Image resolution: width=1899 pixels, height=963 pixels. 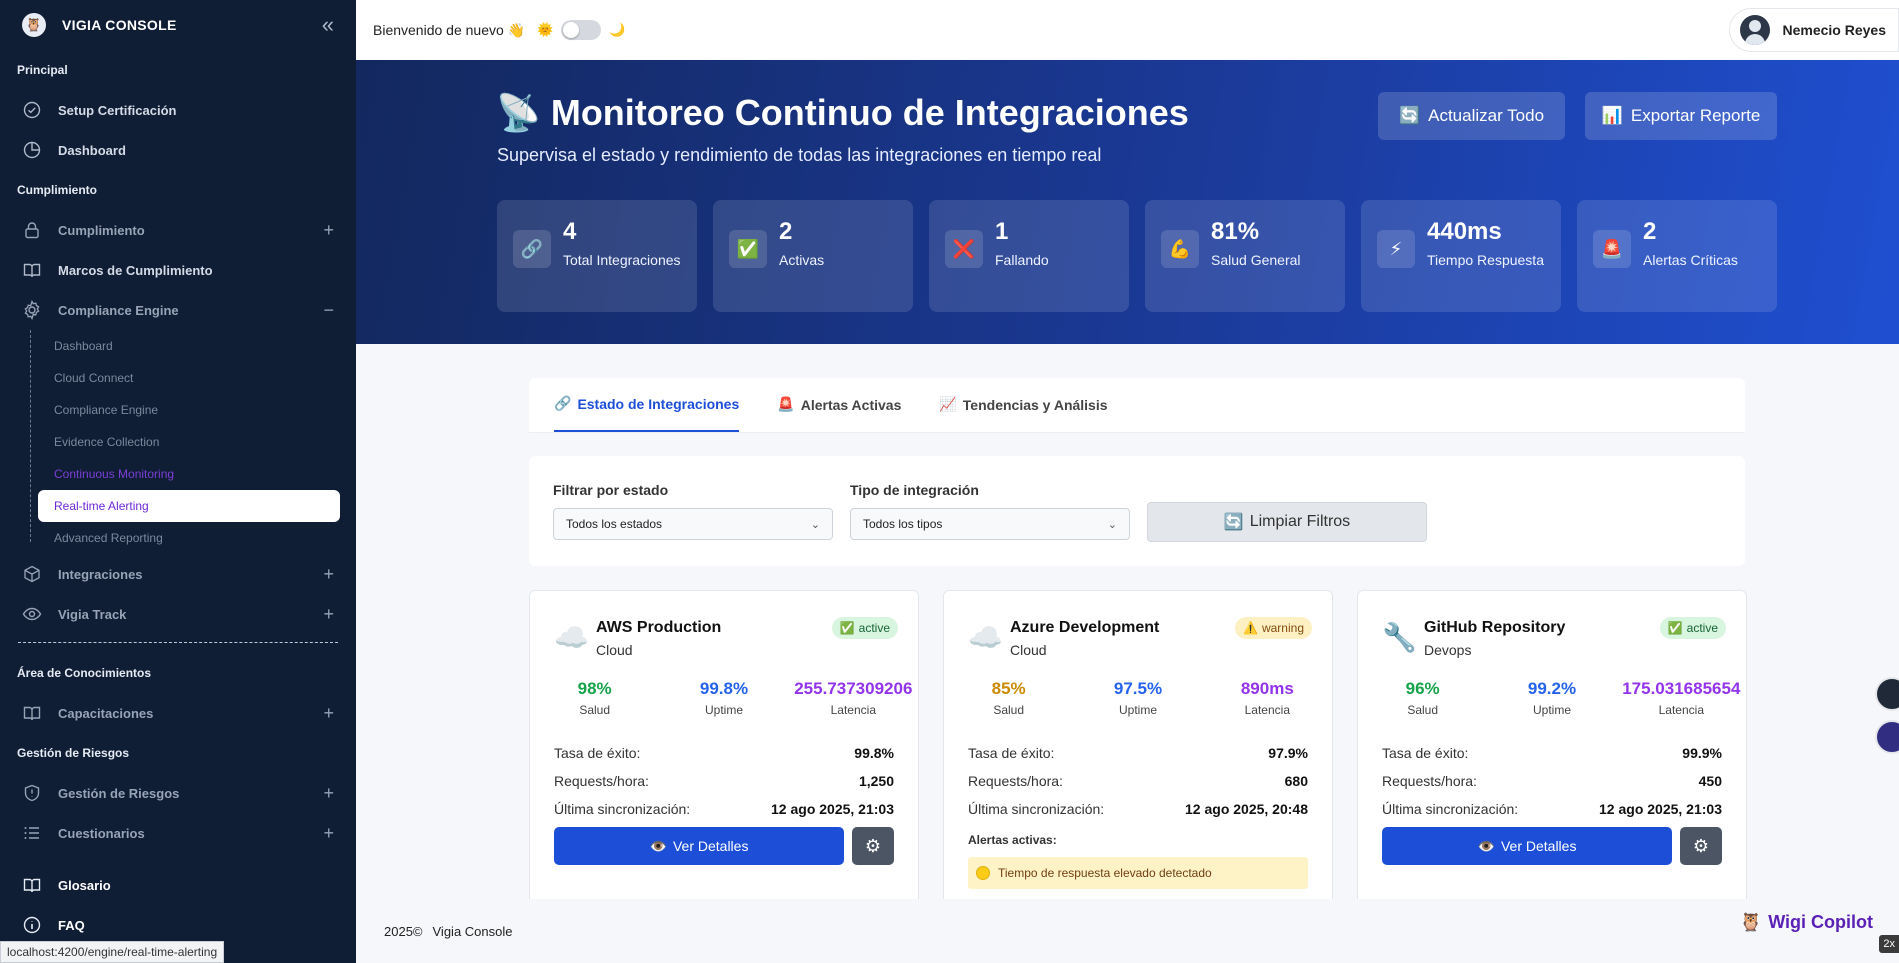 I want to click on submenu-item-evidence-collection: Evidence Collection, so click(x=193, y=442).